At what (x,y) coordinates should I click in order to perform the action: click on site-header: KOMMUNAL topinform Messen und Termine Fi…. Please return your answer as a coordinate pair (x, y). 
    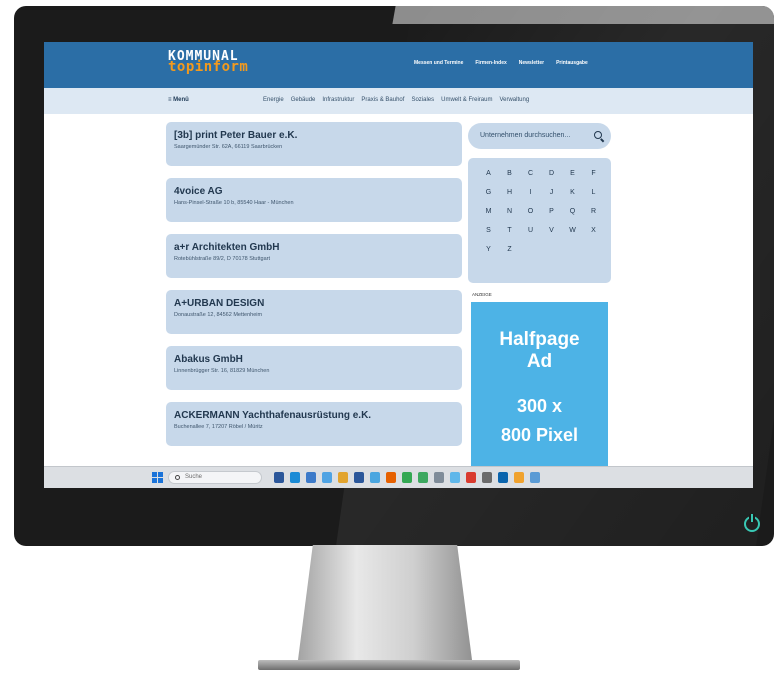
    Looking at the image, I should click on (398, 65).